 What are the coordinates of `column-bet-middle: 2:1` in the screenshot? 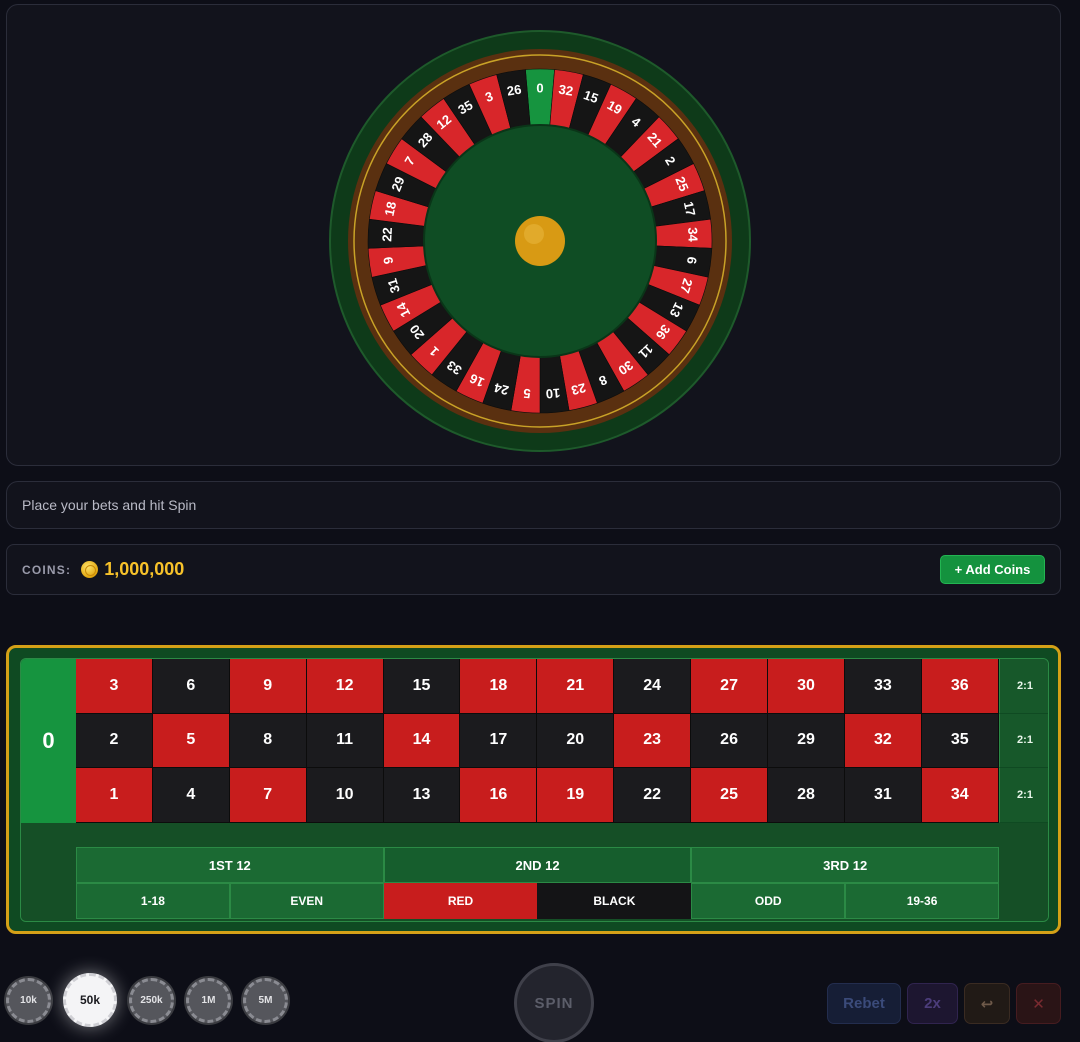 It's located at (1023, 741).